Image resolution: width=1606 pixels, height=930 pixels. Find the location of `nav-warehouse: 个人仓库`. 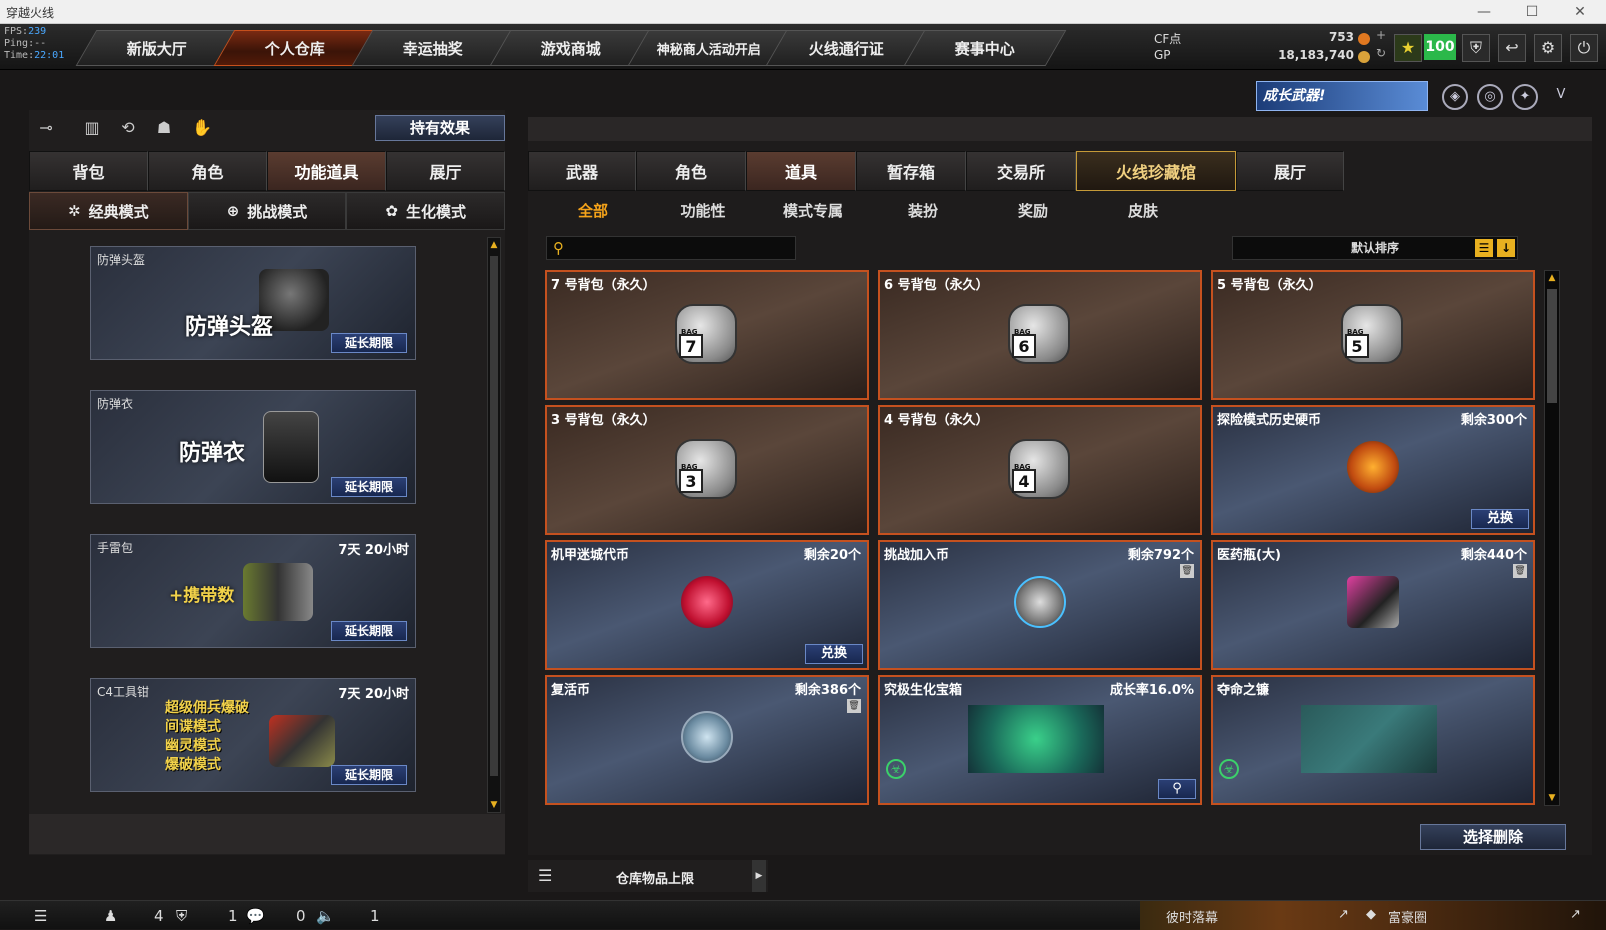

nav-warehouse: 个人仓库 is located at coordinates (295, 48).